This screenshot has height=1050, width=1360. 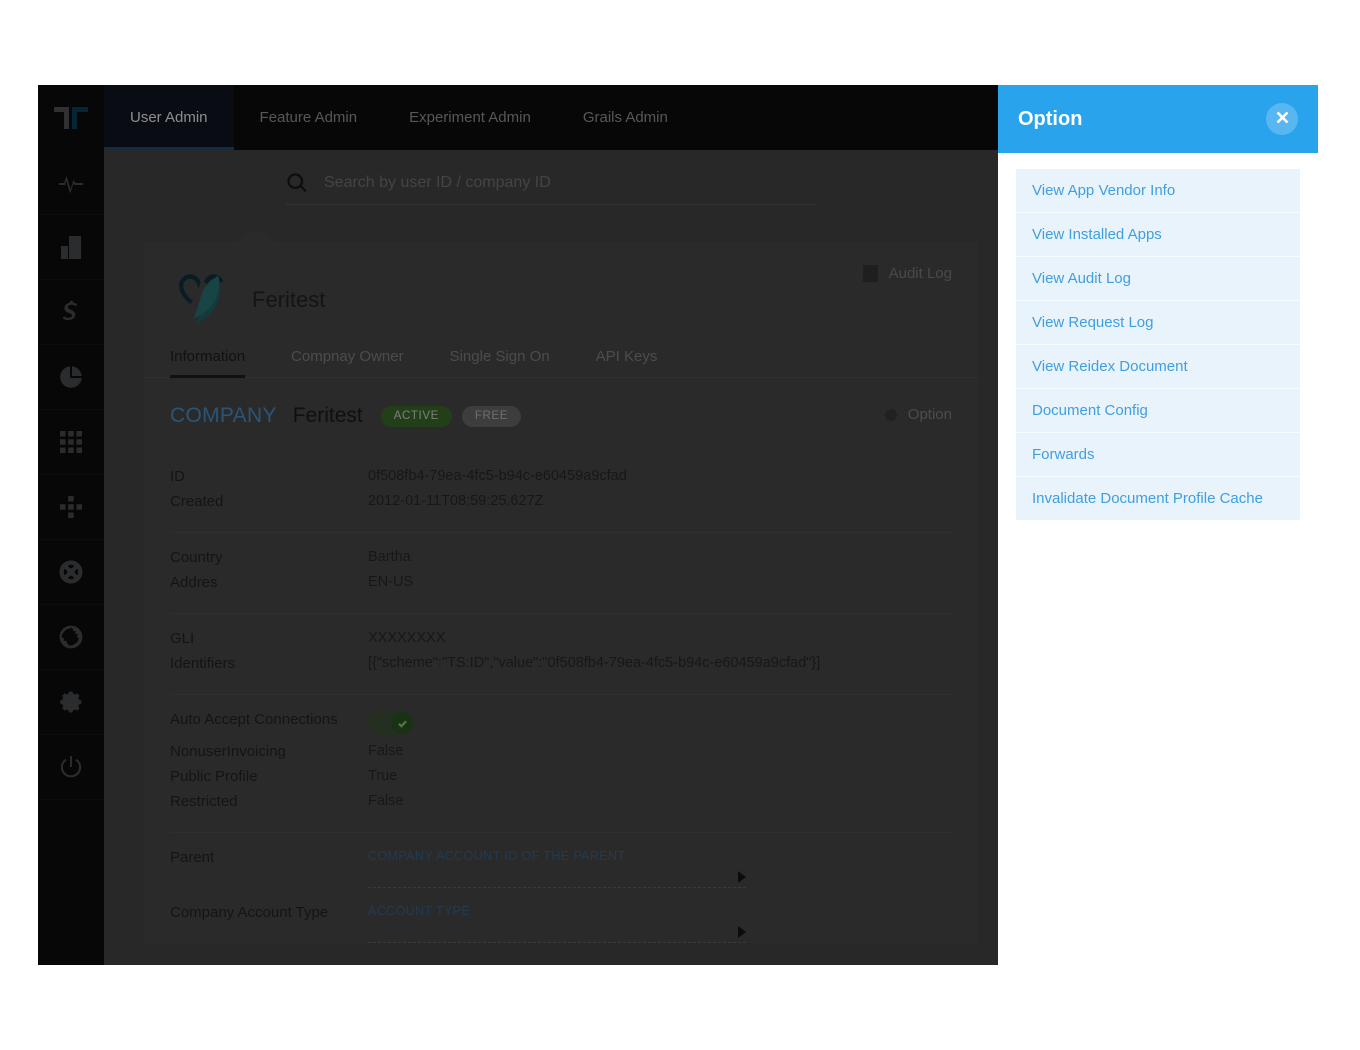 I want to click on audit-log-button: Audit Log, so click(x=907, y=273).